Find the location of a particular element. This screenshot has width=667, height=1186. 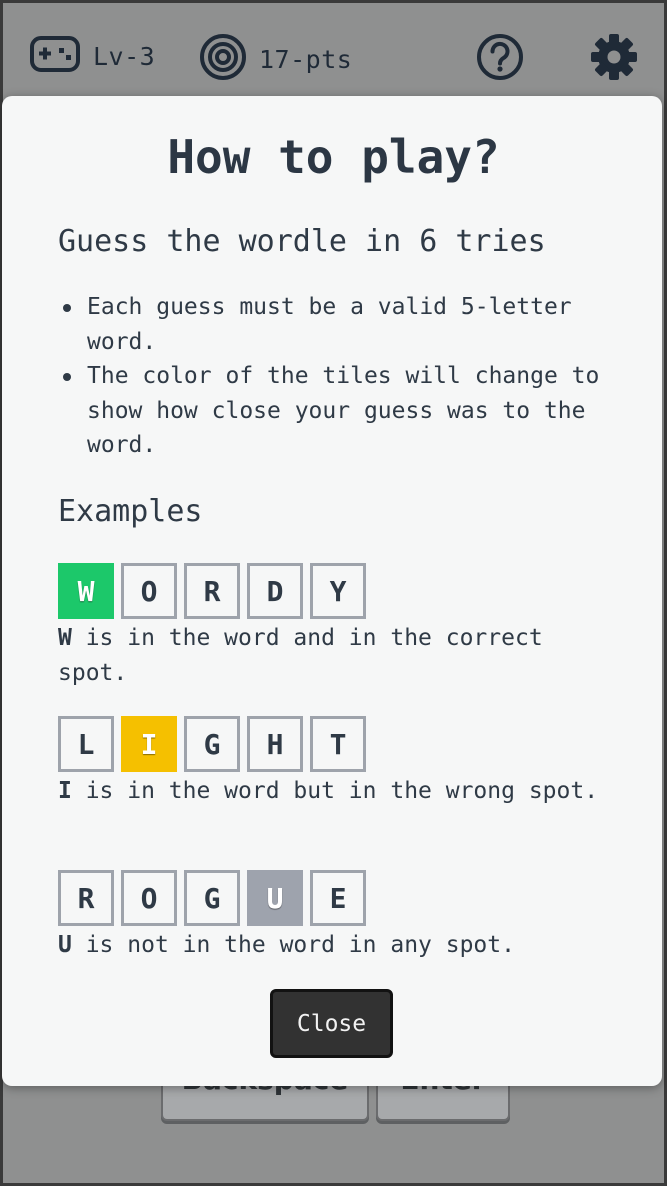

letter-tile: T is located at coordinates (338, 744).